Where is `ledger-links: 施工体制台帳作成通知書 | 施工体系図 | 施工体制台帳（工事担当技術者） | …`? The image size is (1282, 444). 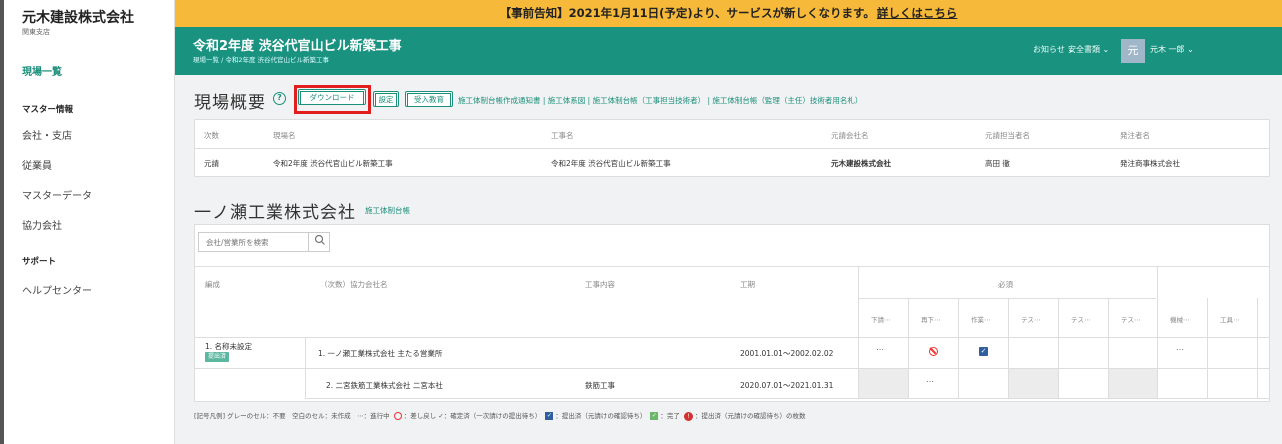
ledger-links: 施工体制台帳作成通知書 | 施工体系図 | 施工体制台帳（工事担当技術者） | … is located at coordinates (660, 100).